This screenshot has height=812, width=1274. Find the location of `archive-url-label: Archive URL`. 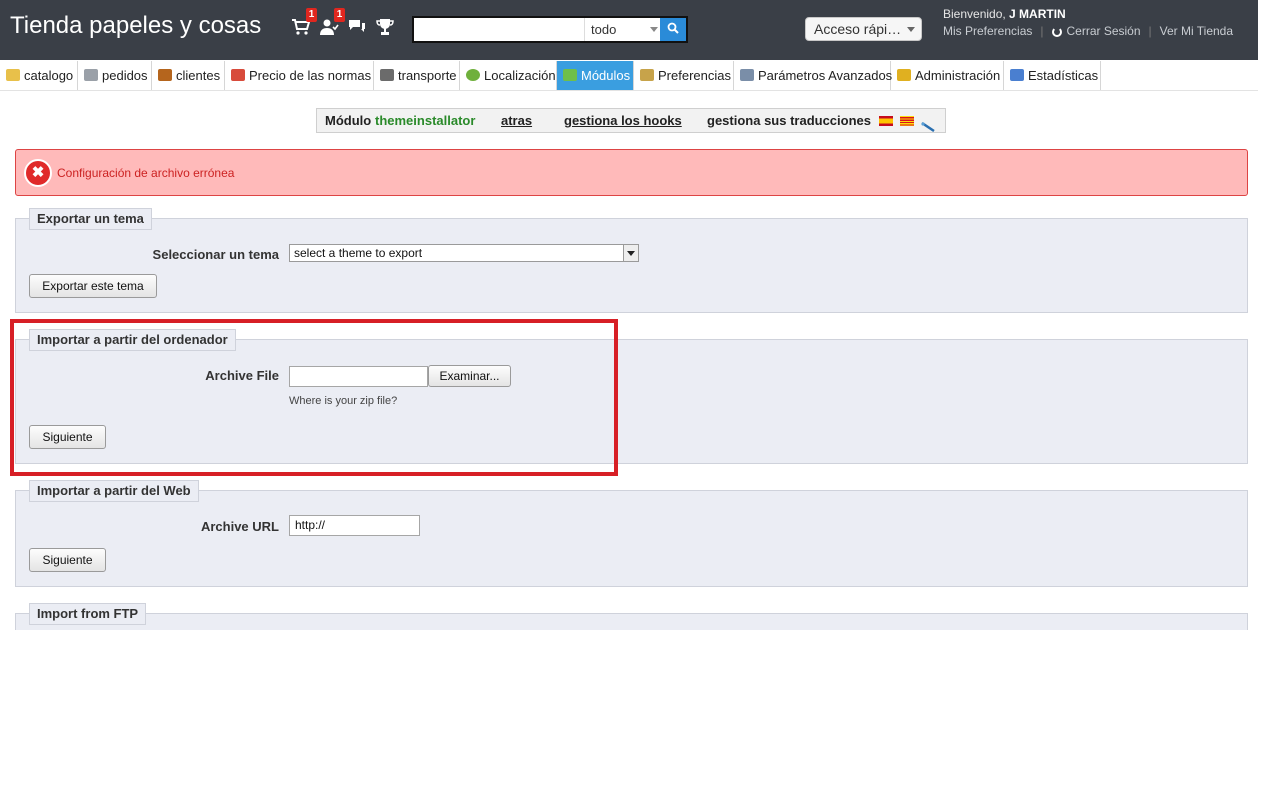

archive-url-label: Archive URL is located at coordinates (239, 526).